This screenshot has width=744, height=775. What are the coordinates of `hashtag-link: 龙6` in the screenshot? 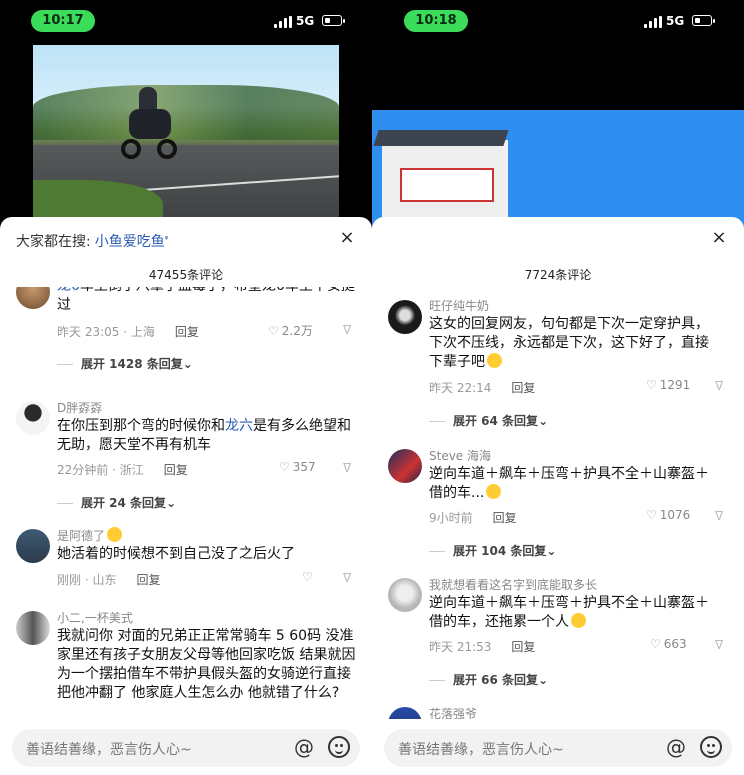 It's located at (68, 290).